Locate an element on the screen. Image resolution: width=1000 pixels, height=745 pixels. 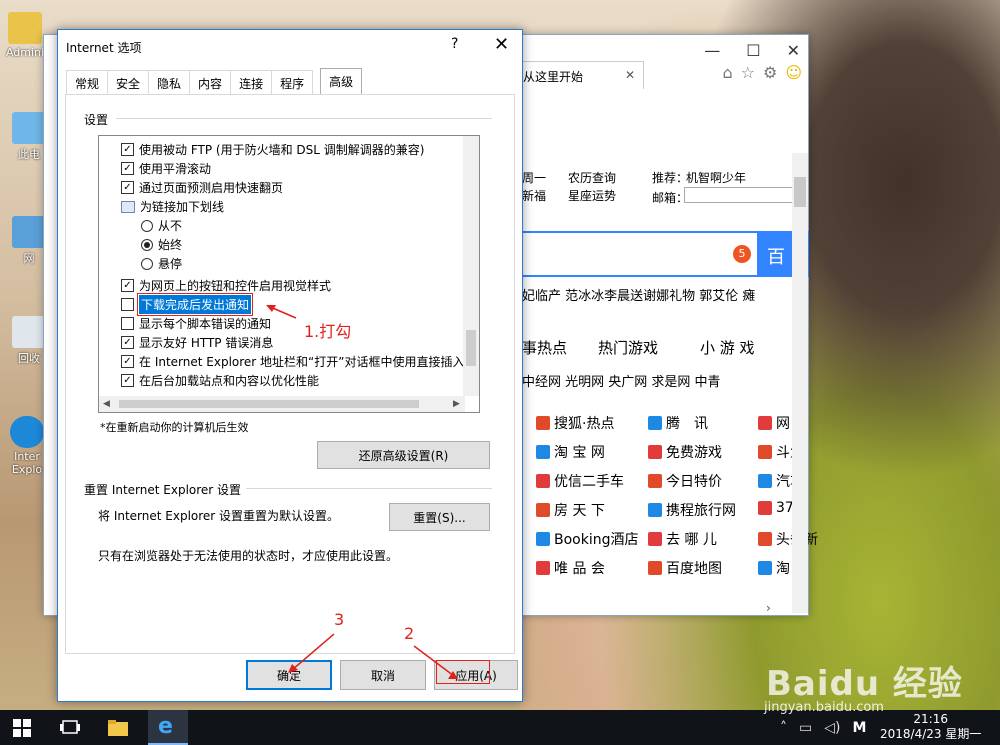
setting-download-notify: 下载完成后发出通知 is located at coordinates (187, 304).